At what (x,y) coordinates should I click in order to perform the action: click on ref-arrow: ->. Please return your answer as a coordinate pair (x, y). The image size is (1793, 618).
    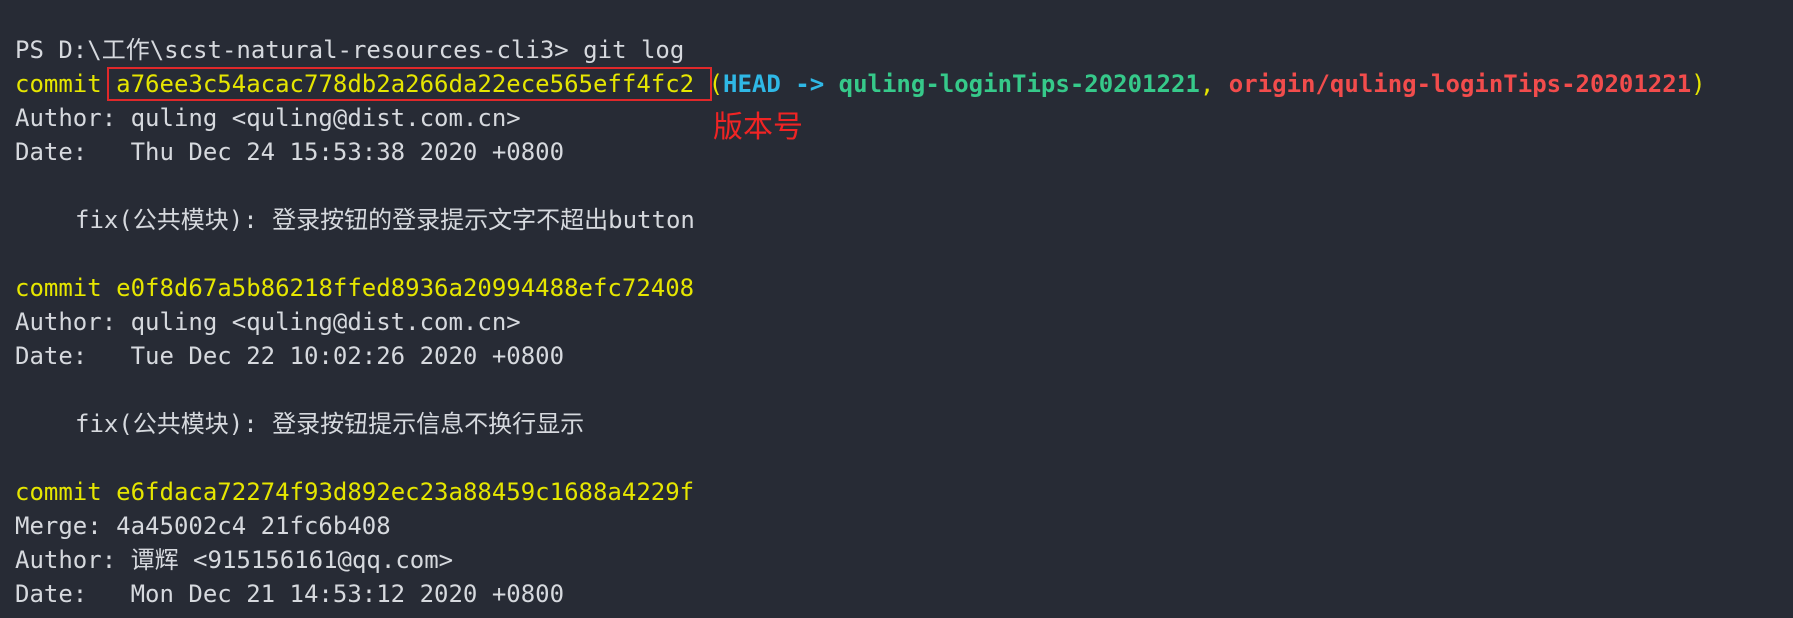
    Looking at the image, I should click on (809, 84).